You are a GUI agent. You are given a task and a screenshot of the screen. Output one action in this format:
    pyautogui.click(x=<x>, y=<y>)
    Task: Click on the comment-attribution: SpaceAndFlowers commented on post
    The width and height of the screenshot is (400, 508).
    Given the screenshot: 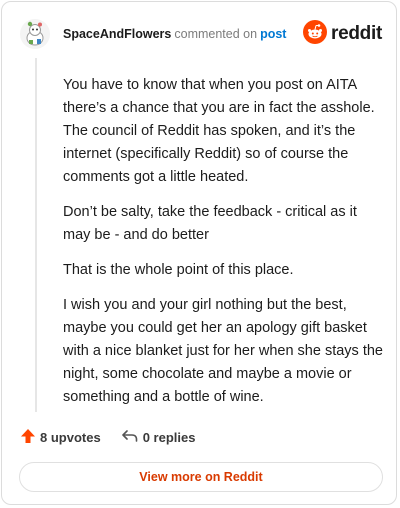 What is the action you would take?
    pyautogui.click(x=183, y=34)
    